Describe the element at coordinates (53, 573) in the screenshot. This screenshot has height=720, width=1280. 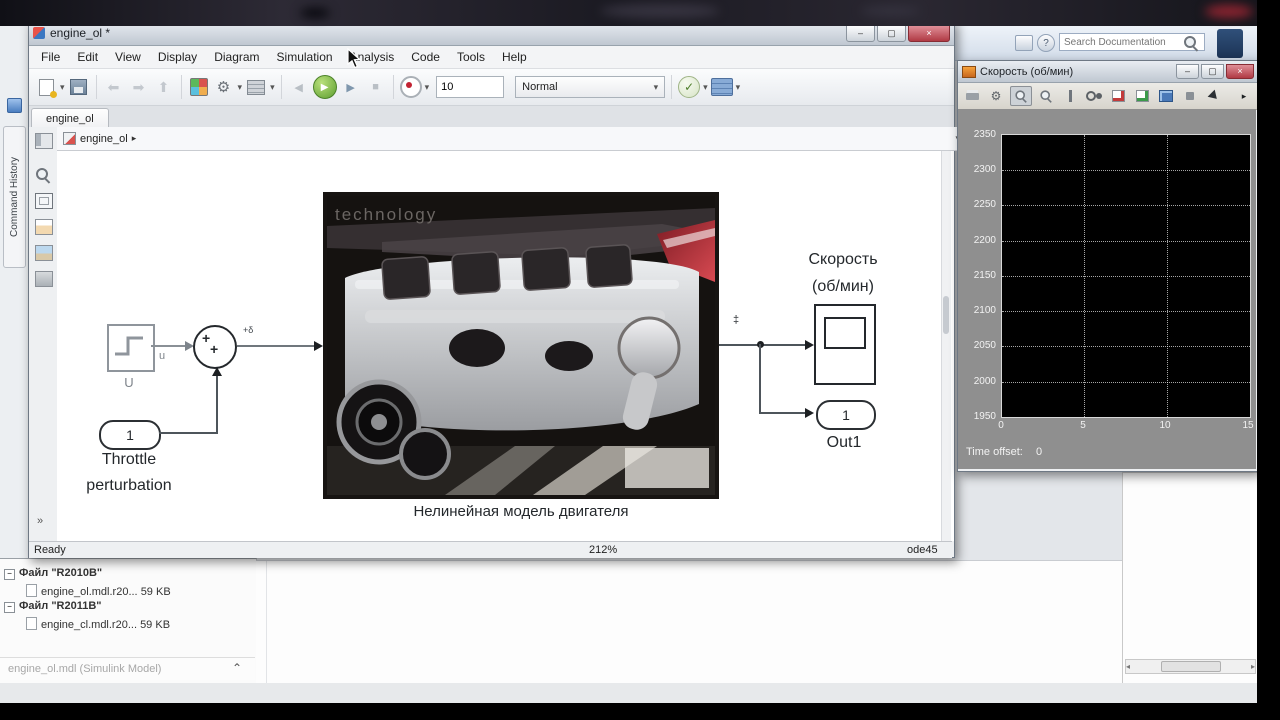
I see `file-group-row: − Файл "R2010B"` at that location.